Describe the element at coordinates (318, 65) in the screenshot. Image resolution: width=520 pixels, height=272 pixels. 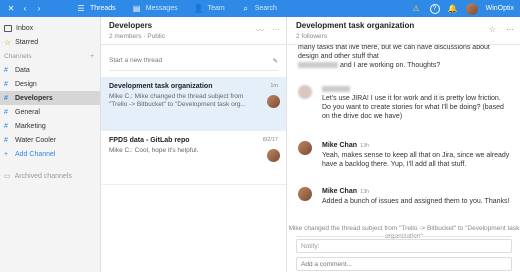
I see `redacted-name` at that location.